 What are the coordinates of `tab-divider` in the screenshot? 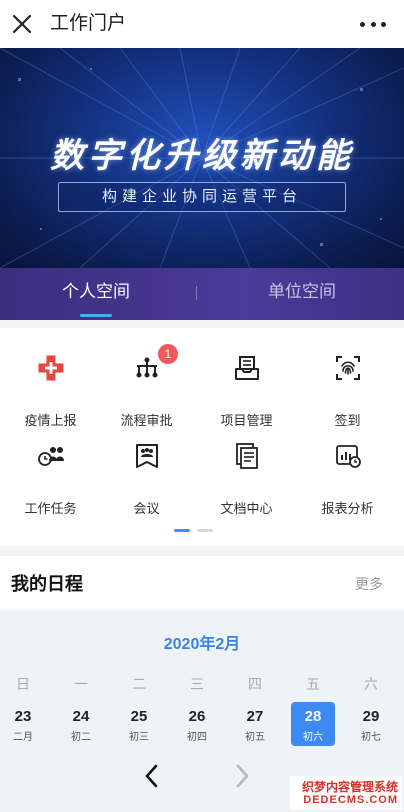 It's located at (196, 293).